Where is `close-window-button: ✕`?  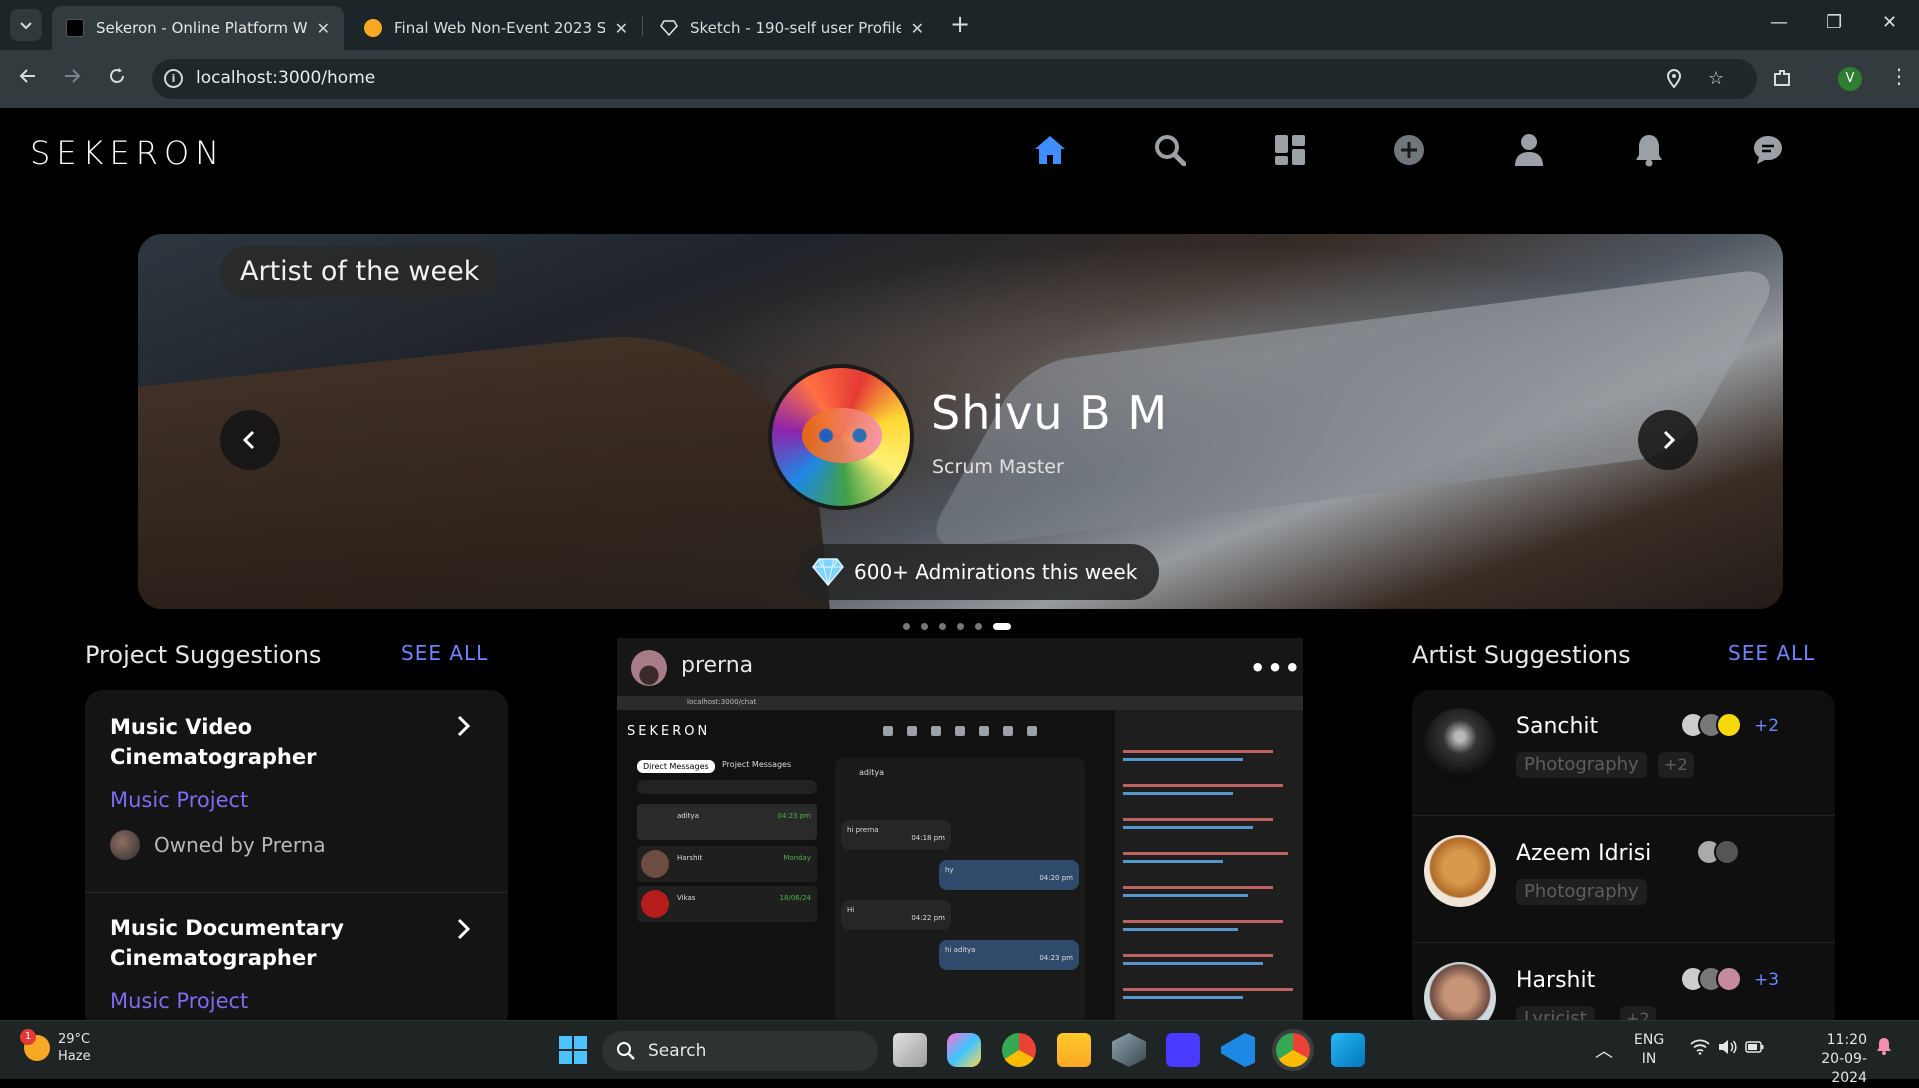
close-window-button: ✕ is located at coordinates (1889, 22).